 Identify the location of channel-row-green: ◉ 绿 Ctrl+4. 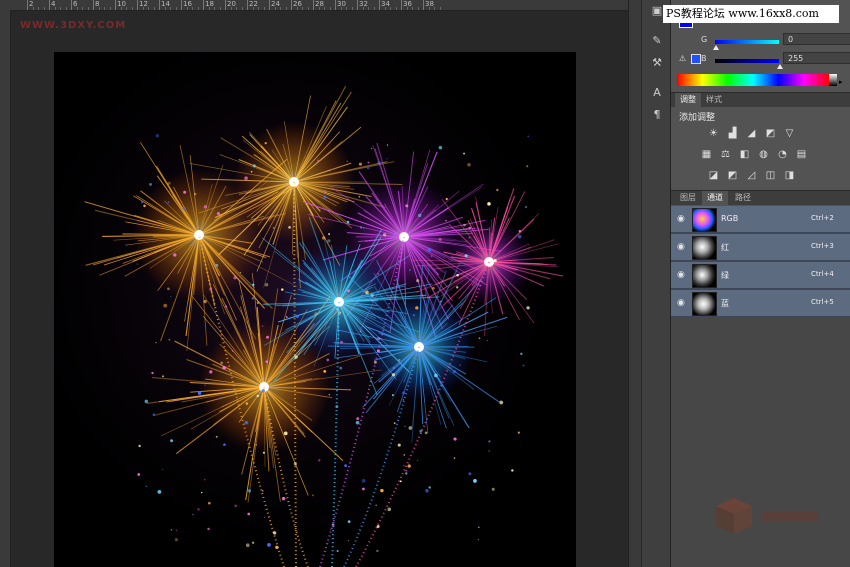
(760, 275).